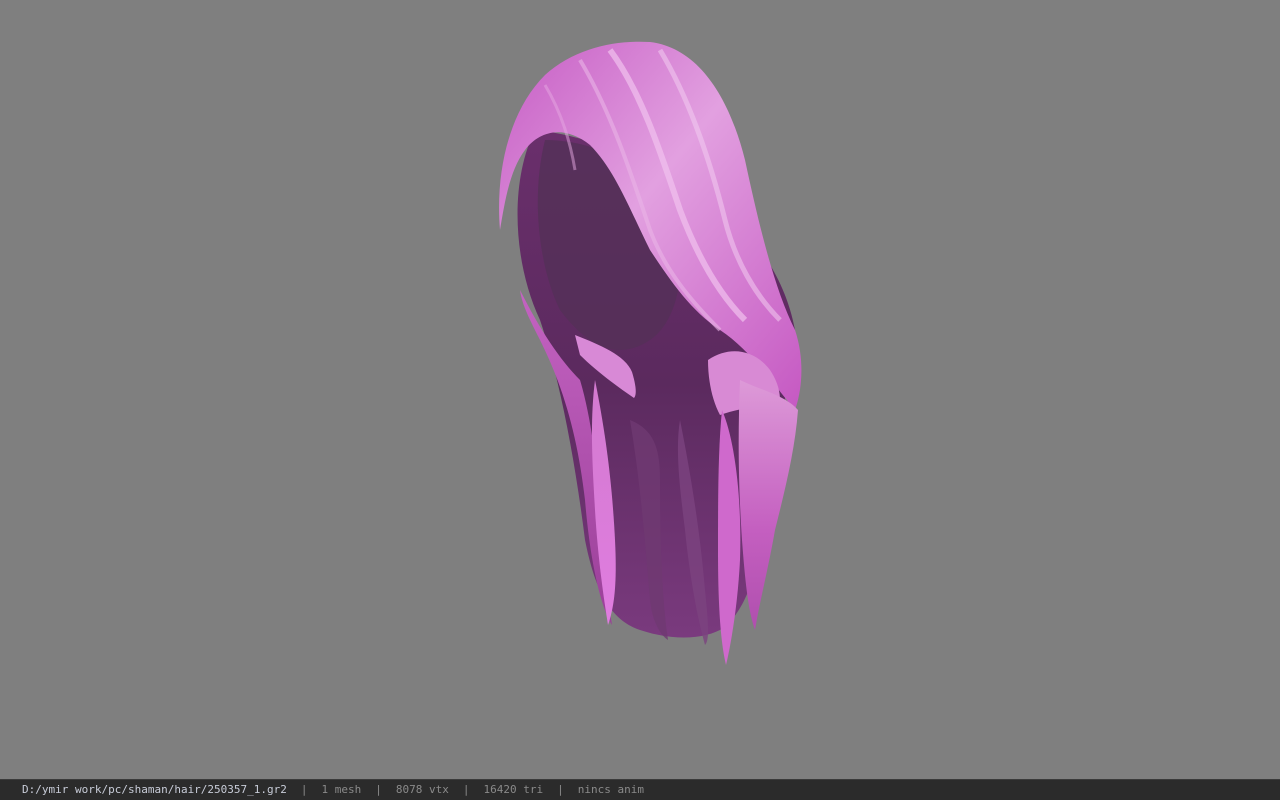 Image resolution: width=1280 pixels, height=800 pixels. What do you see at coordinates (154, 789) in the screenshot?
I see `file-path: D:/ymir work/pc/shaman/hair/250357_1.gr2` at bounding box center [154, 789].